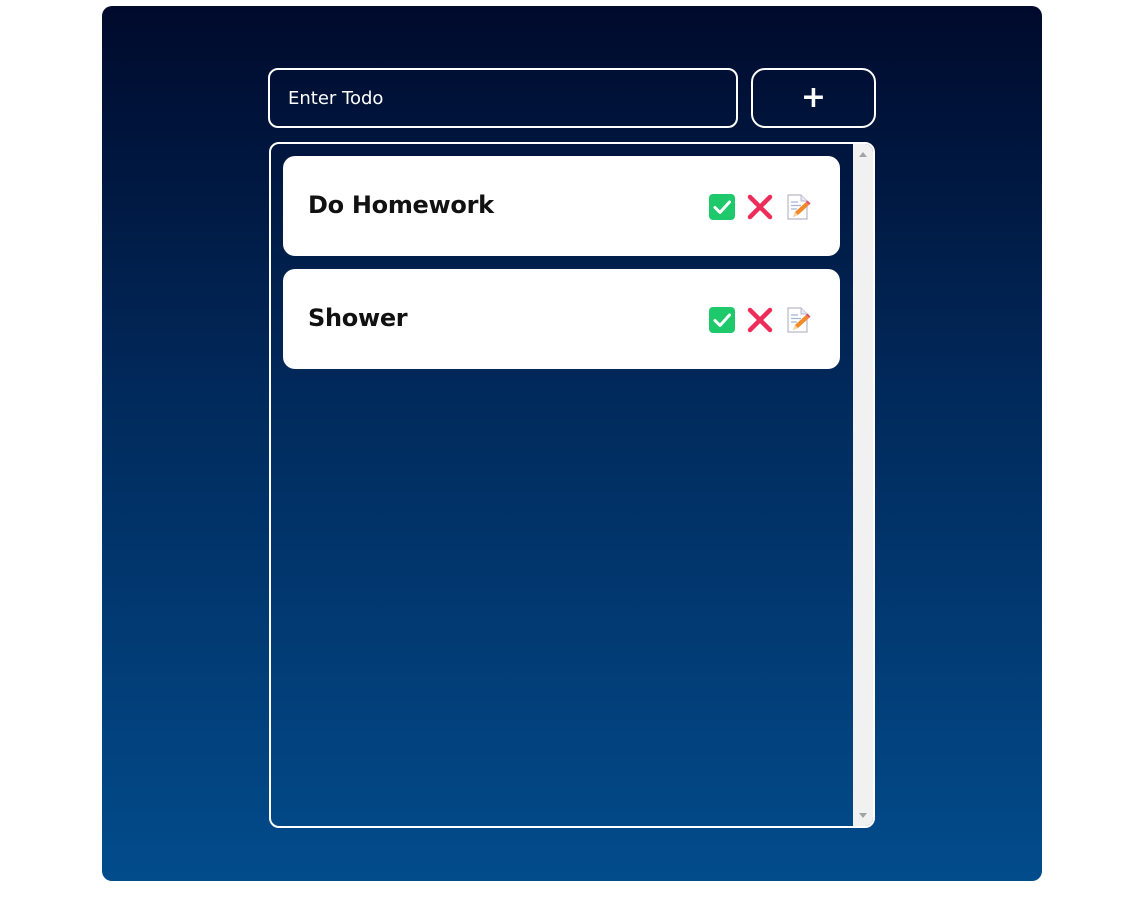  I want to click on scroll-down-arrow, so click(863, 815).